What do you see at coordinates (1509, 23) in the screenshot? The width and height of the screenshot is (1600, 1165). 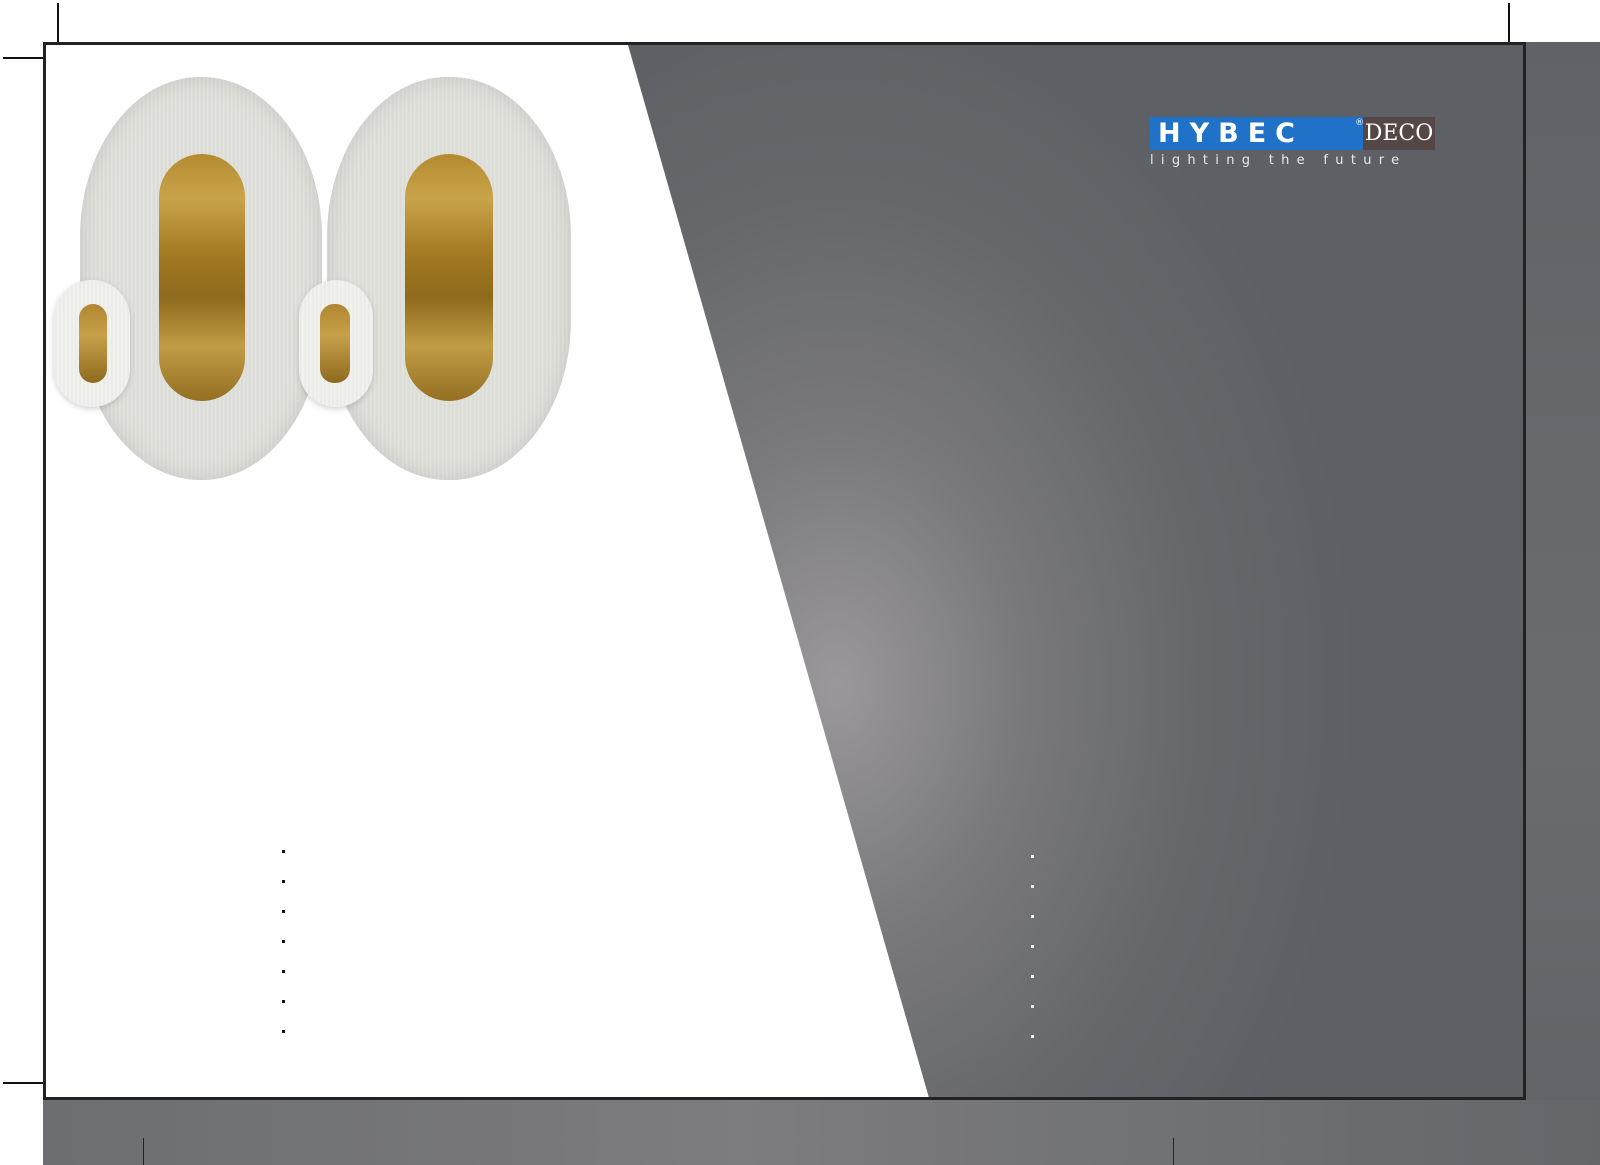 I see `trim-mark-top-right` at bounding box center [1509, 23].